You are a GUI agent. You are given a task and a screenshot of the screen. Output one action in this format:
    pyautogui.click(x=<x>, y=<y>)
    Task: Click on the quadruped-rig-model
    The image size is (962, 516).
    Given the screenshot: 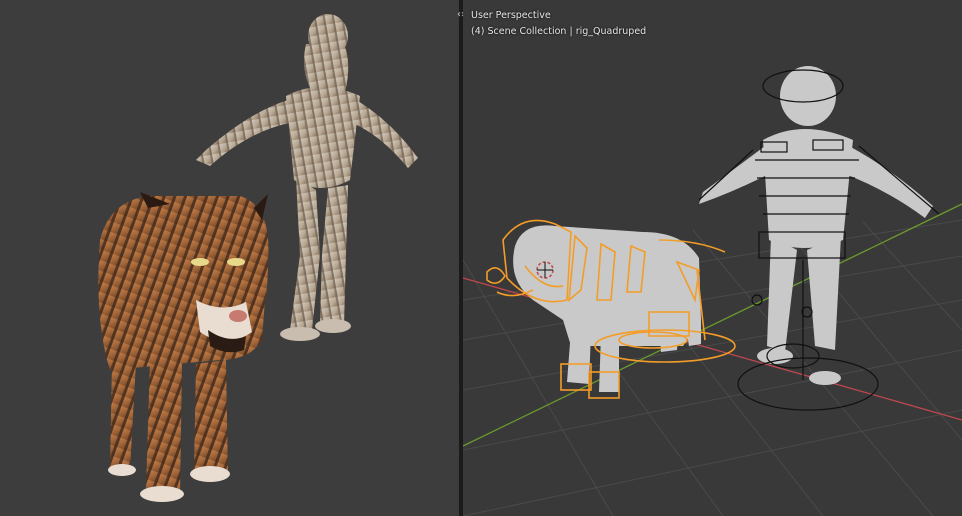 What is the action you would take?
    pyautogui.click(x=611, y=309)
    